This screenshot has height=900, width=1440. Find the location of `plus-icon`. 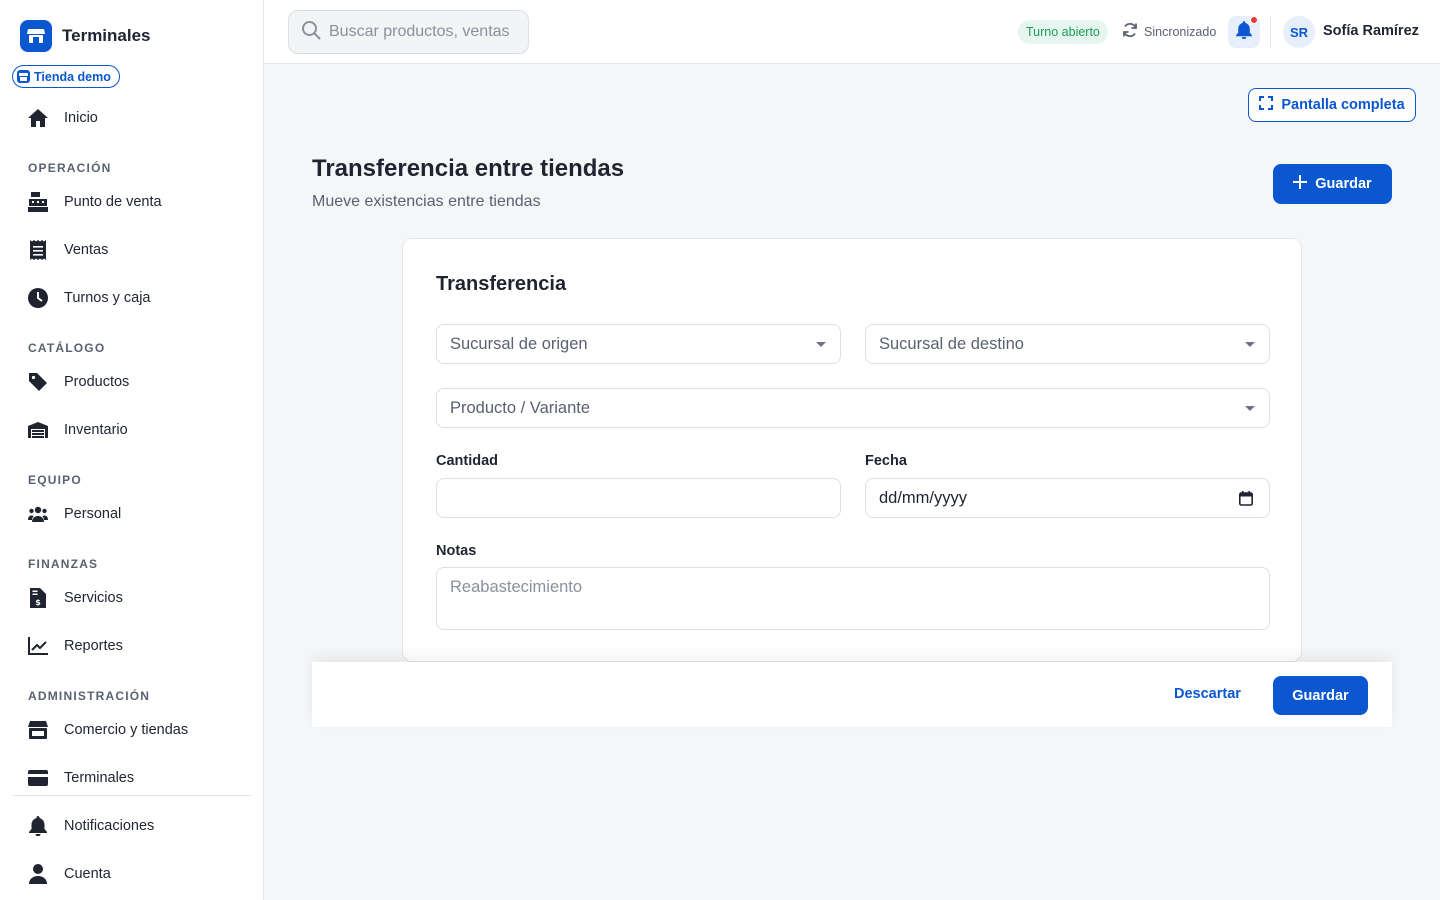

plus-icon is located at coordinates (1300, 184).